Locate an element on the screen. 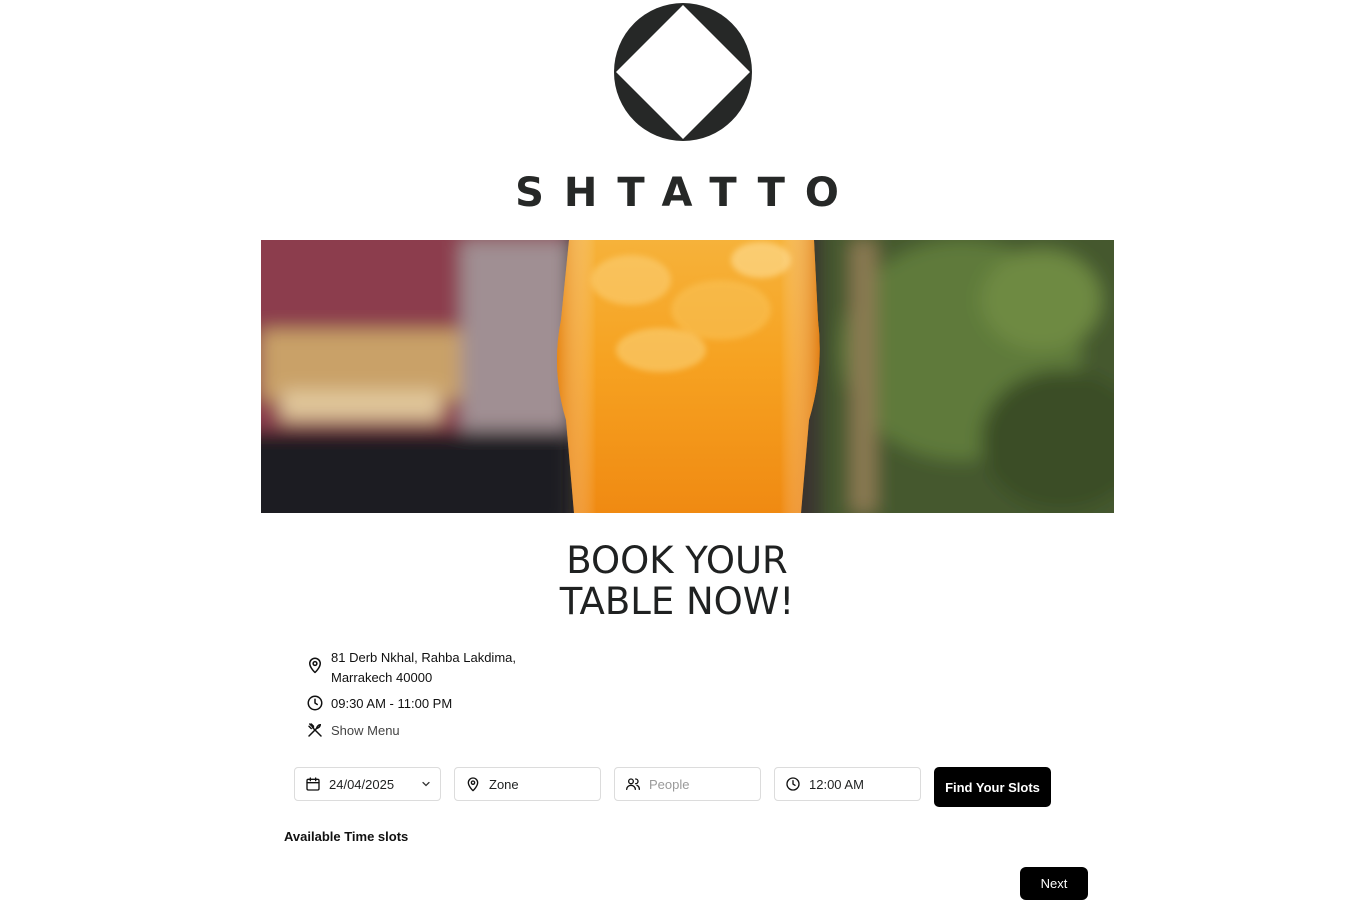 This screenshot has height=906, width=1354. date-picker: 24/04/2025 is located at coordinates (367, 784).